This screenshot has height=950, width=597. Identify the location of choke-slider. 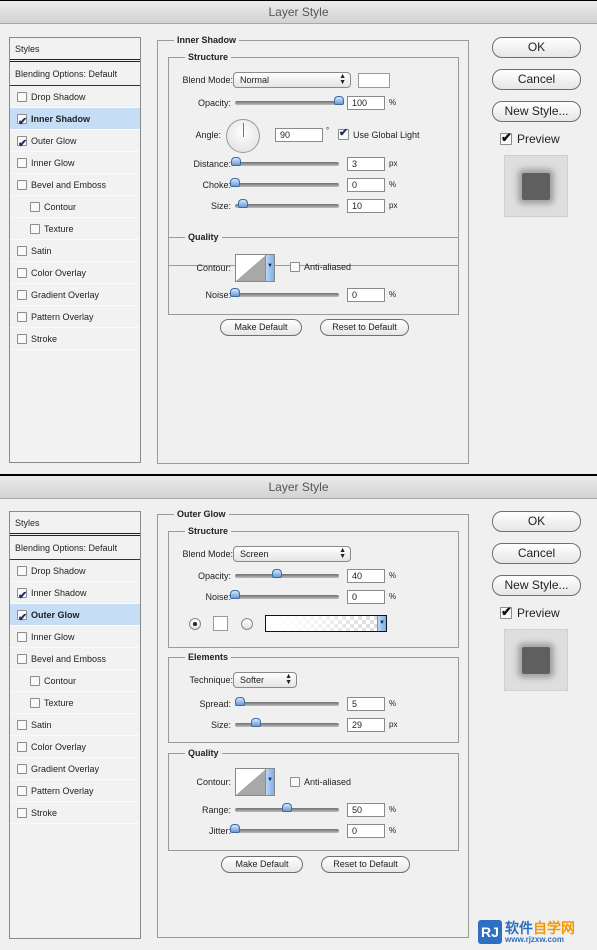
(284, 182).